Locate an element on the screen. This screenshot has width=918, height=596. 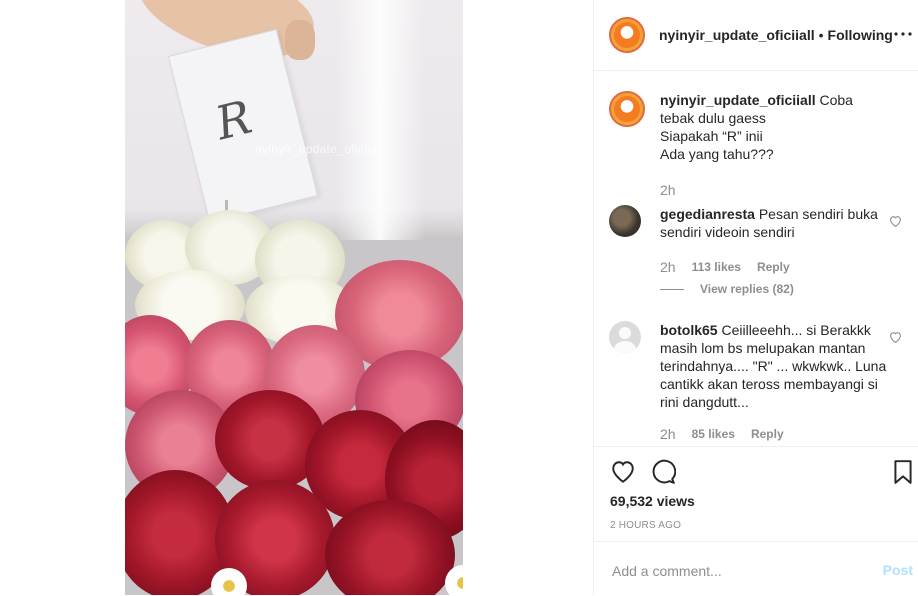
post-actions: 69,532 views 2 HOURS AGO is located at coordinates (756, 494).